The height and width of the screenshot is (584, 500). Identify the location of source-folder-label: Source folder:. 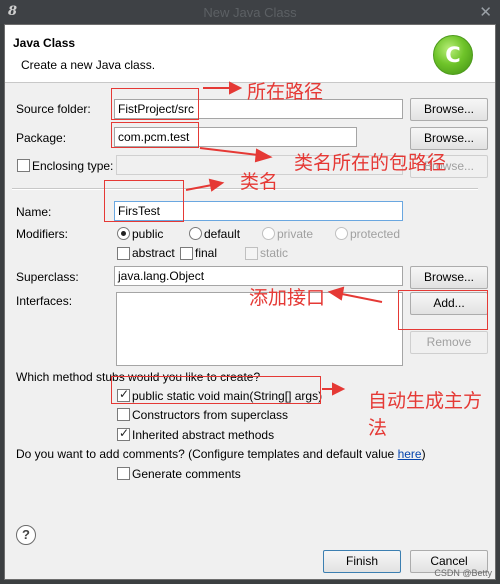
(53, 109).